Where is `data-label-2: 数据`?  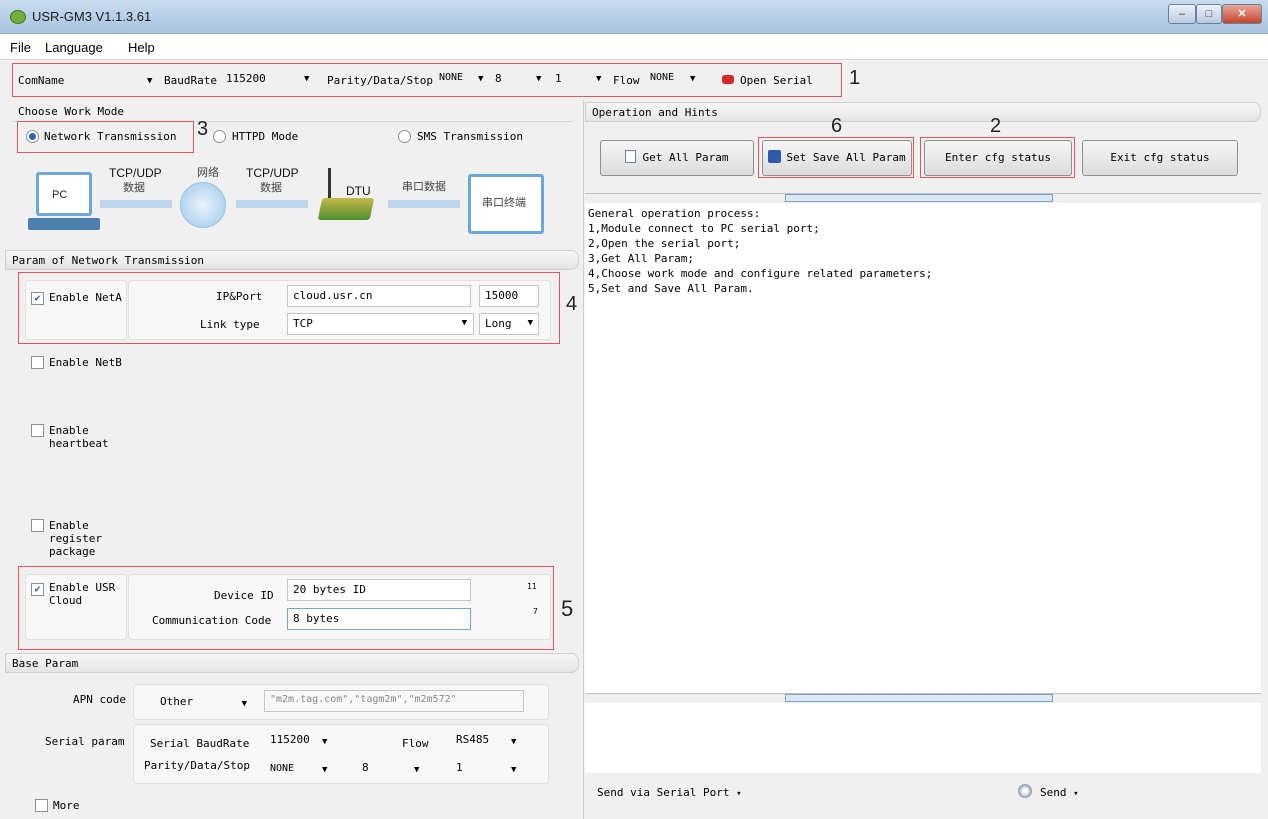 data-label-2: 数据 is located at coordinates (271, 188).